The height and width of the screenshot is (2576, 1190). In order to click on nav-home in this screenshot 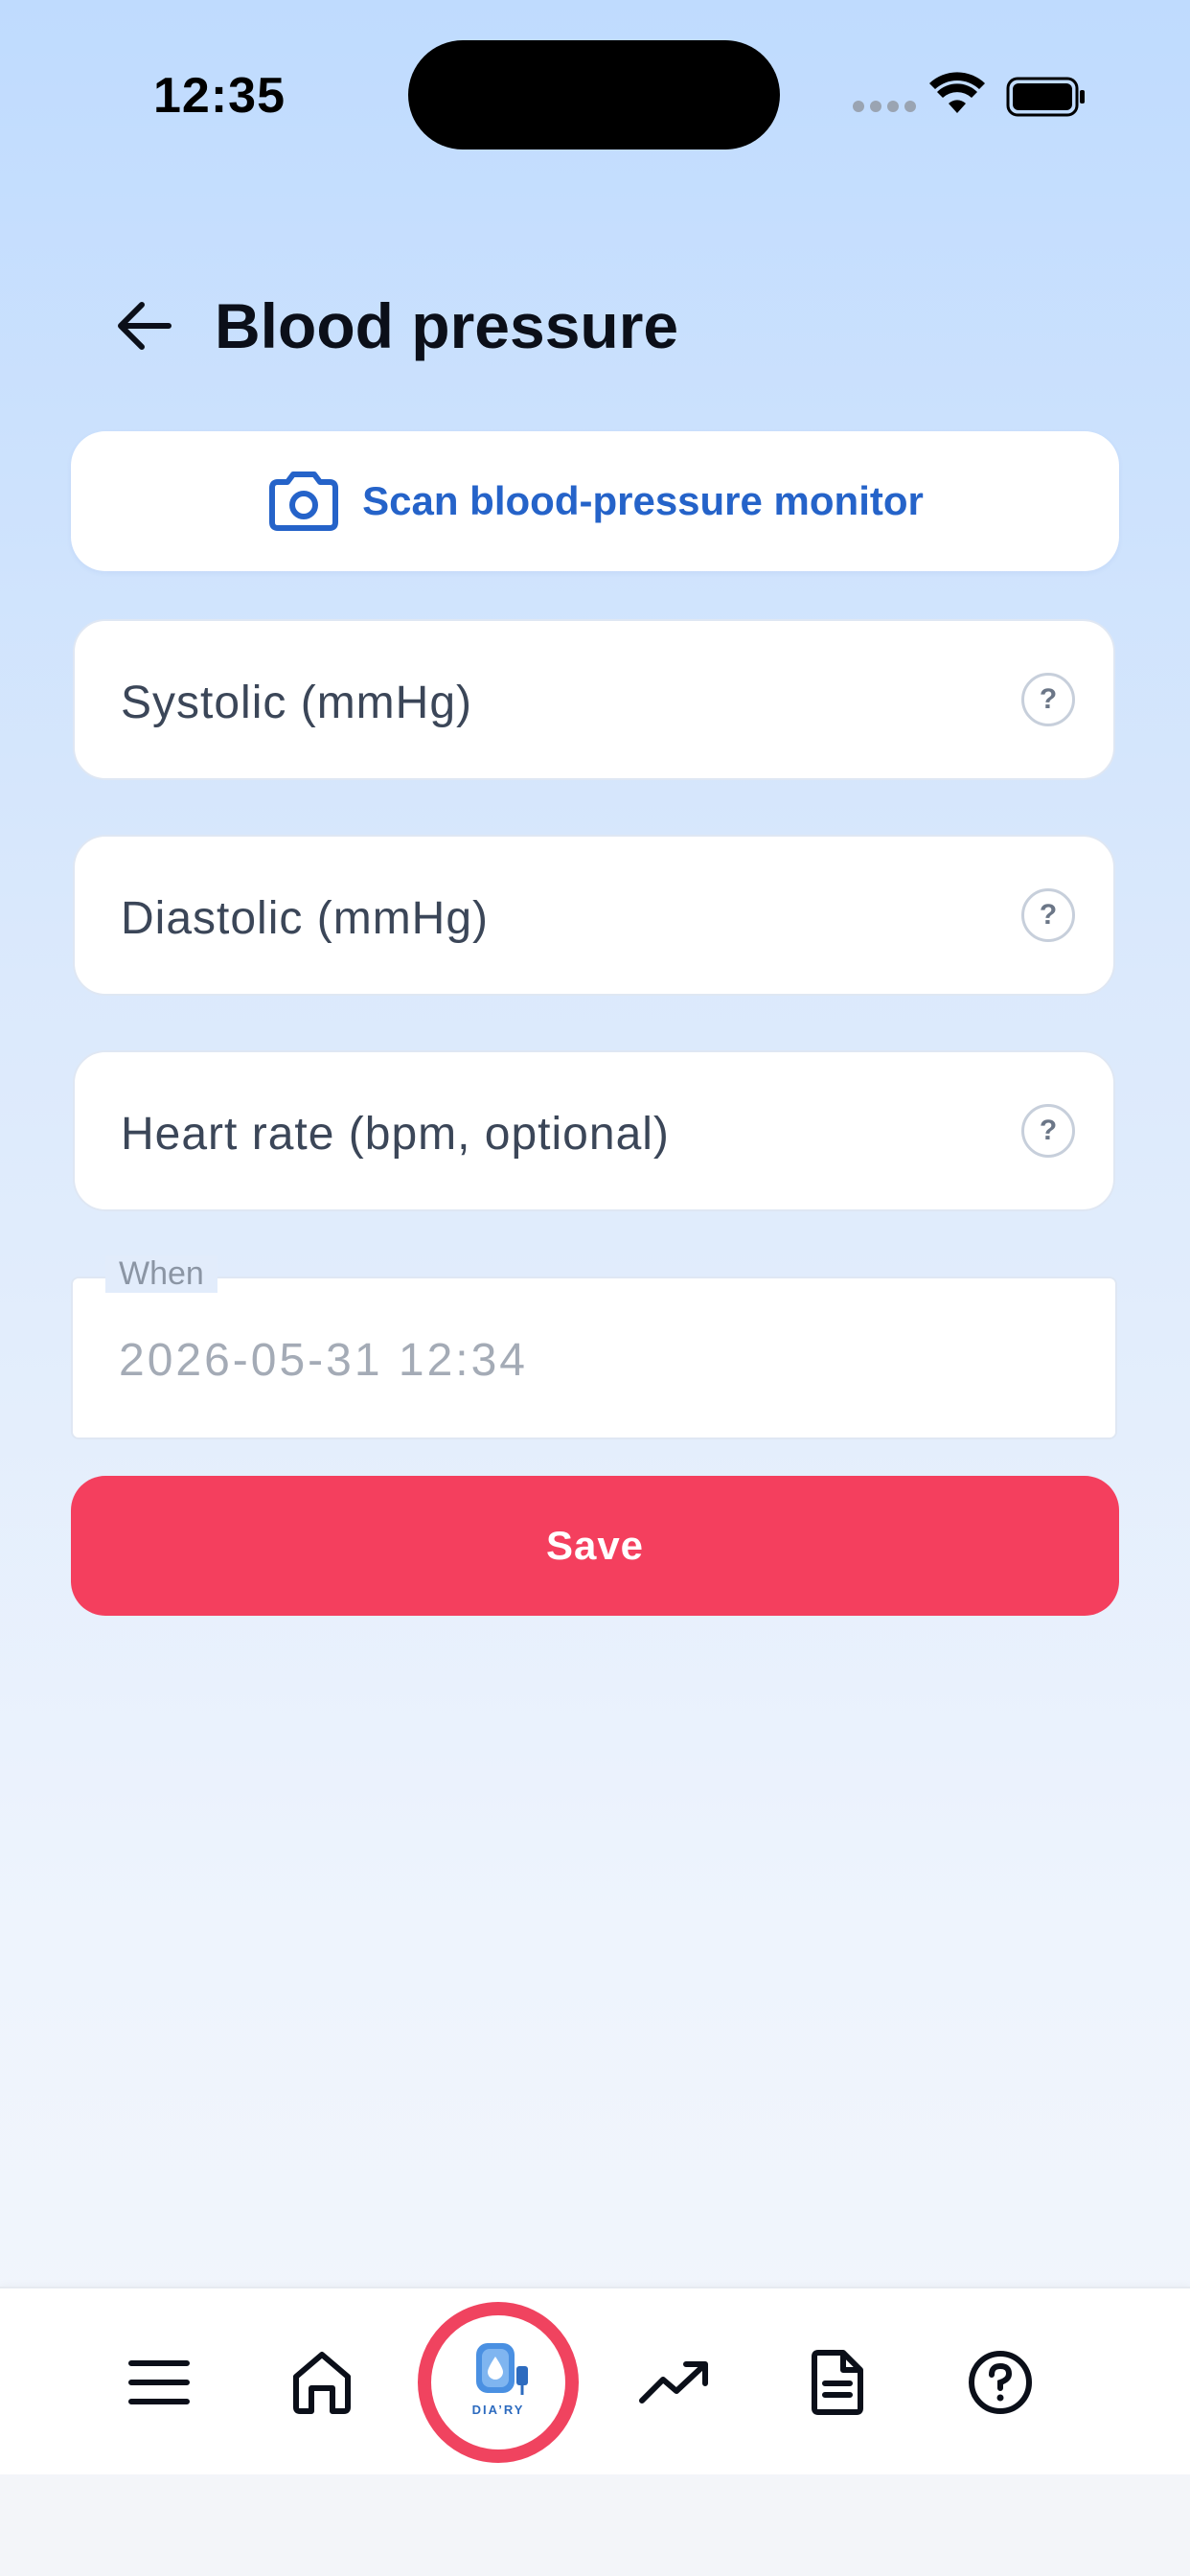, I will do `click(322, 2382)`.